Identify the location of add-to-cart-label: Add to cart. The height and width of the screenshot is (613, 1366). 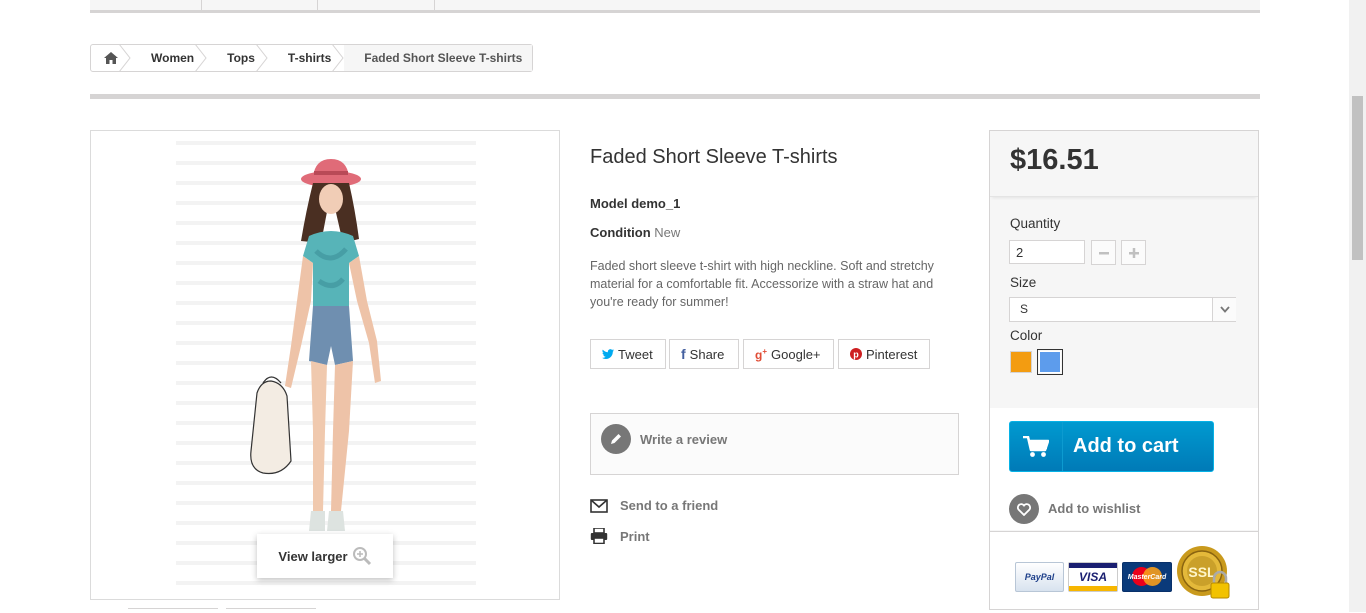
(1126, 446).